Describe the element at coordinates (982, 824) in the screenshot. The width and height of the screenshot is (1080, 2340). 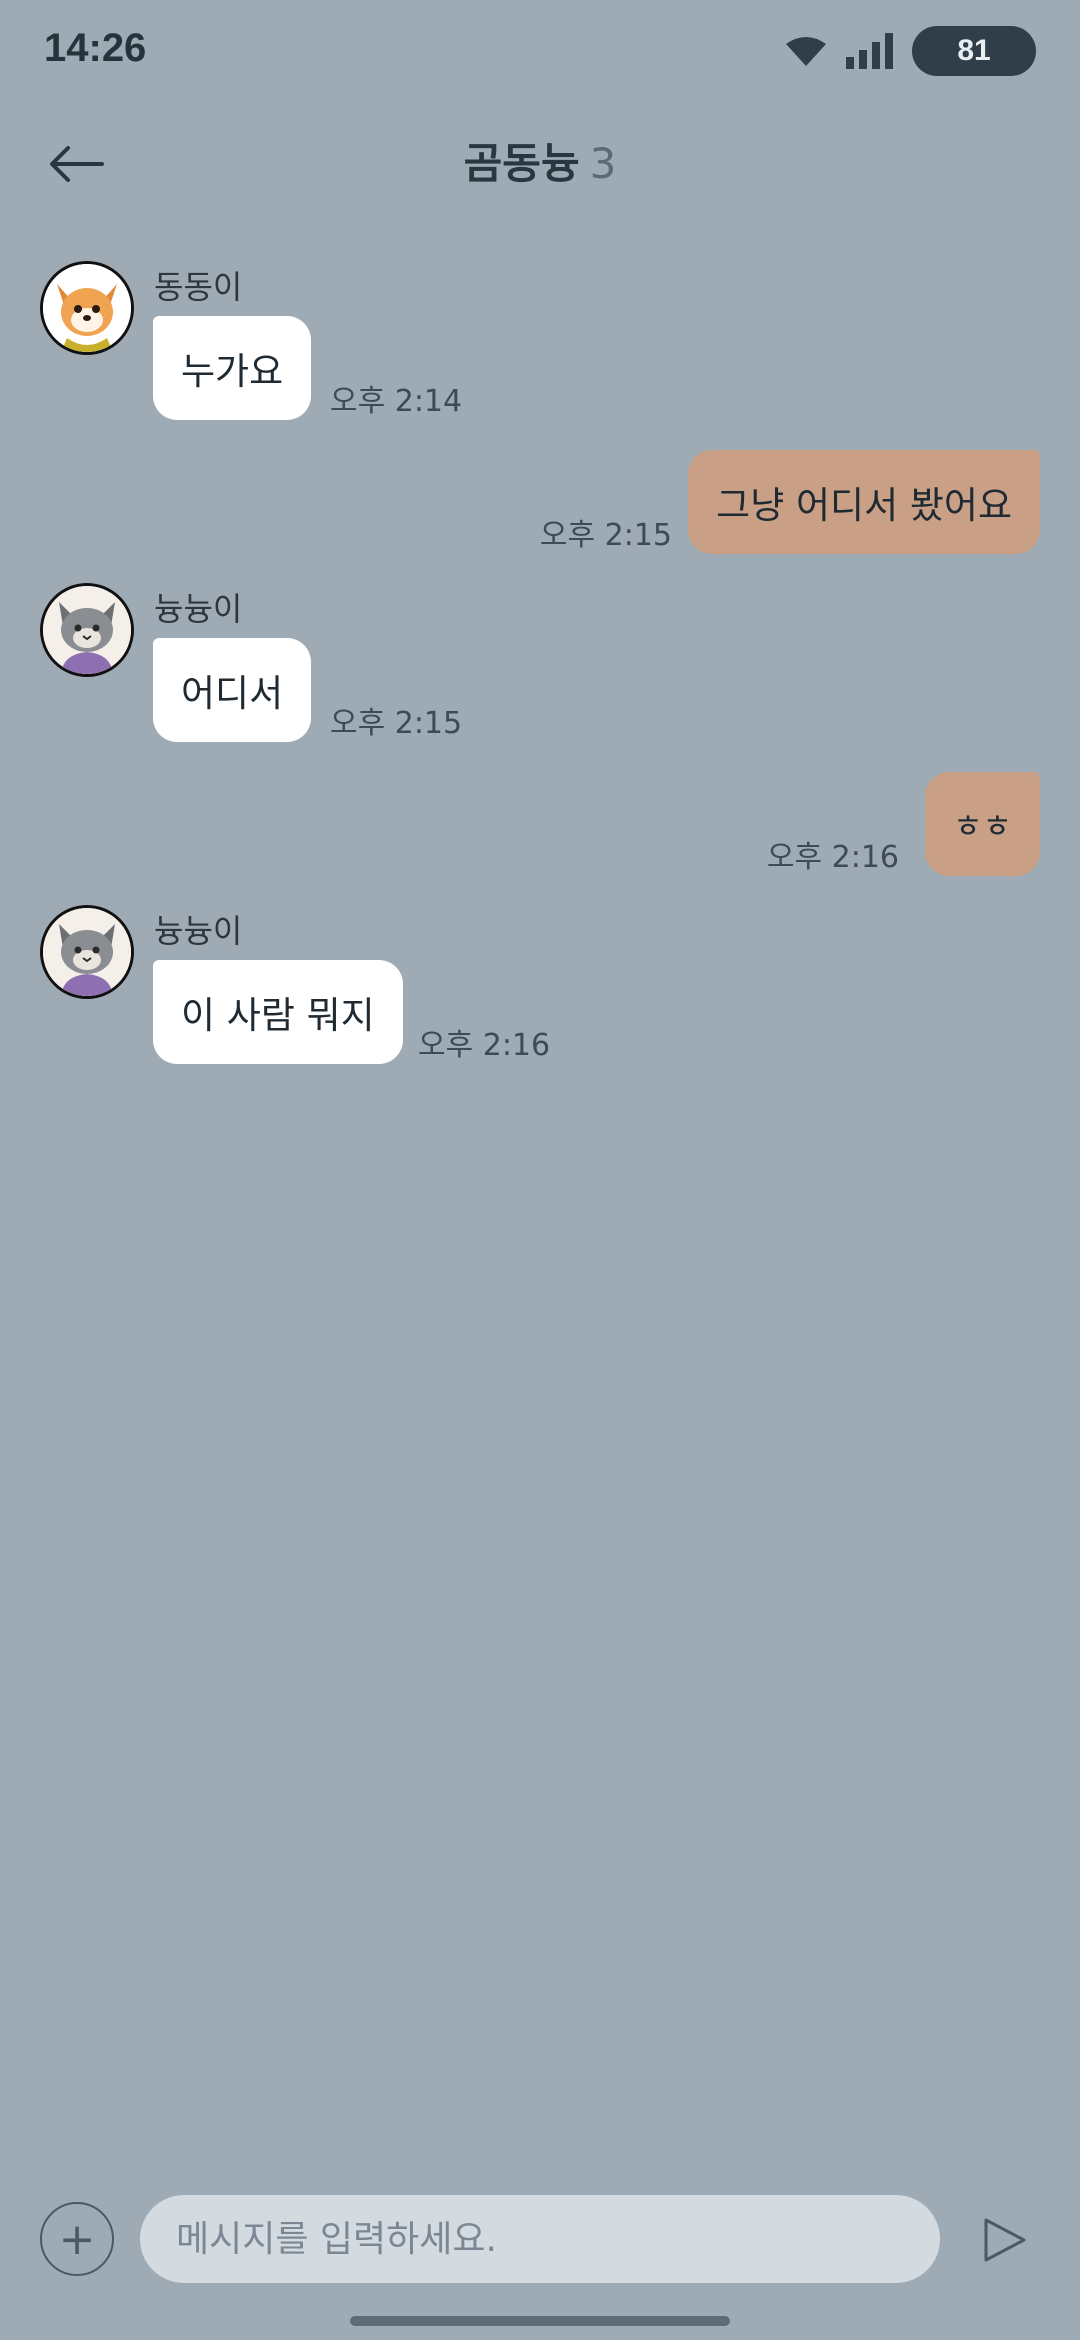
I see `message-bubble: ㅎㅎ` at that location.